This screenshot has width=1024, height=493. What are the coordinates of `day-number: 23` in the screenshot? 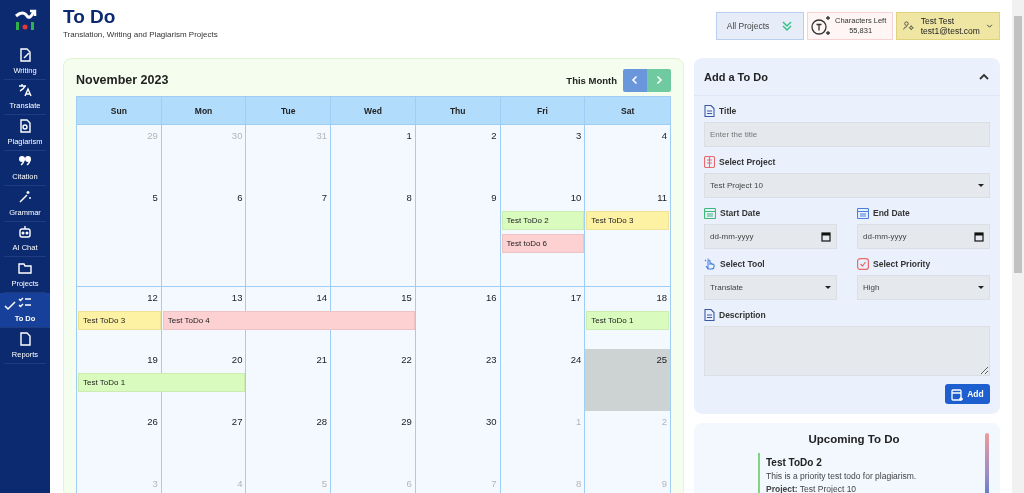 It's located at (491, 359).